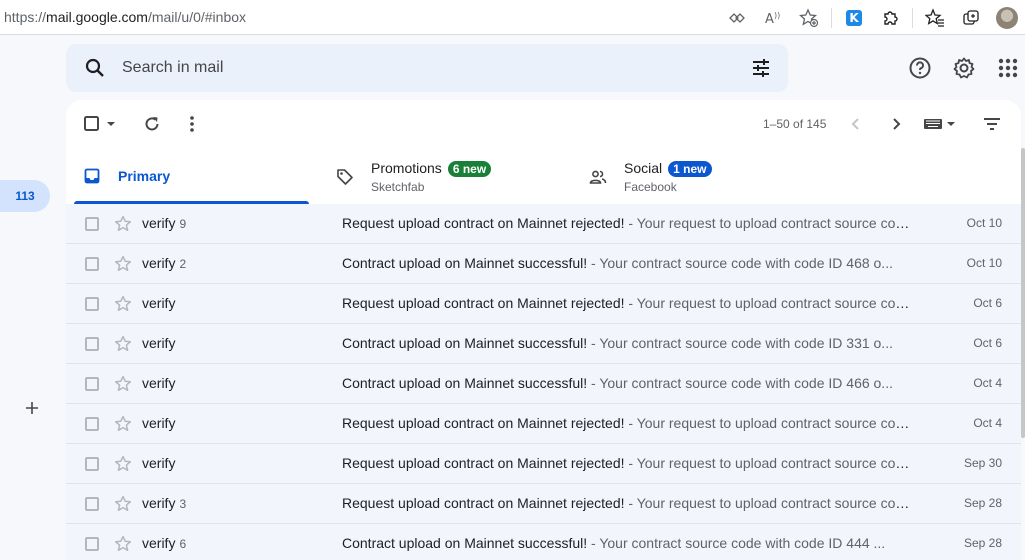 This screenshot has height=560, width=1025. What do you see at coordinates (984, 263) in the screenshot?
I see `email-date: Oct 10` at bounding box center [984, 263].